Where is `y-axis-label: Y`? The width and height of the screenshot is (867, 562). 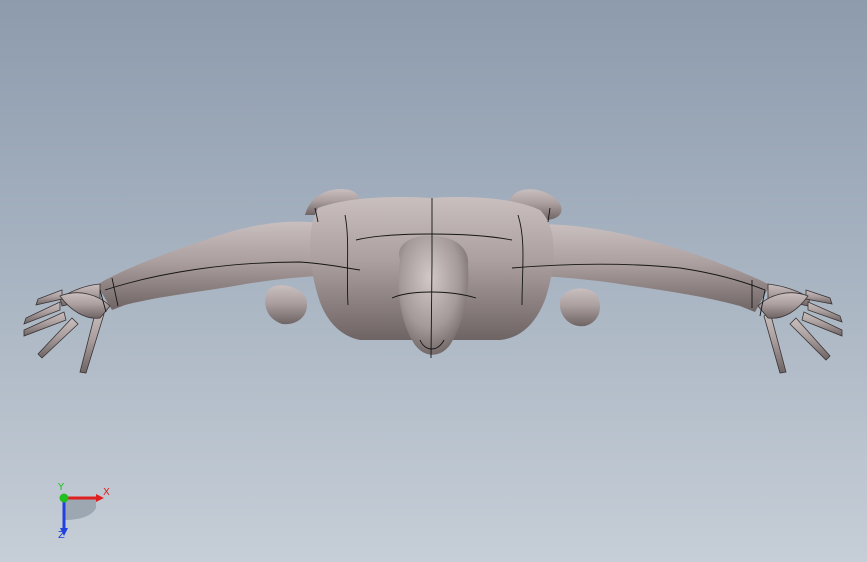 y-axis-label: Y is located at coordinates (61, 487).